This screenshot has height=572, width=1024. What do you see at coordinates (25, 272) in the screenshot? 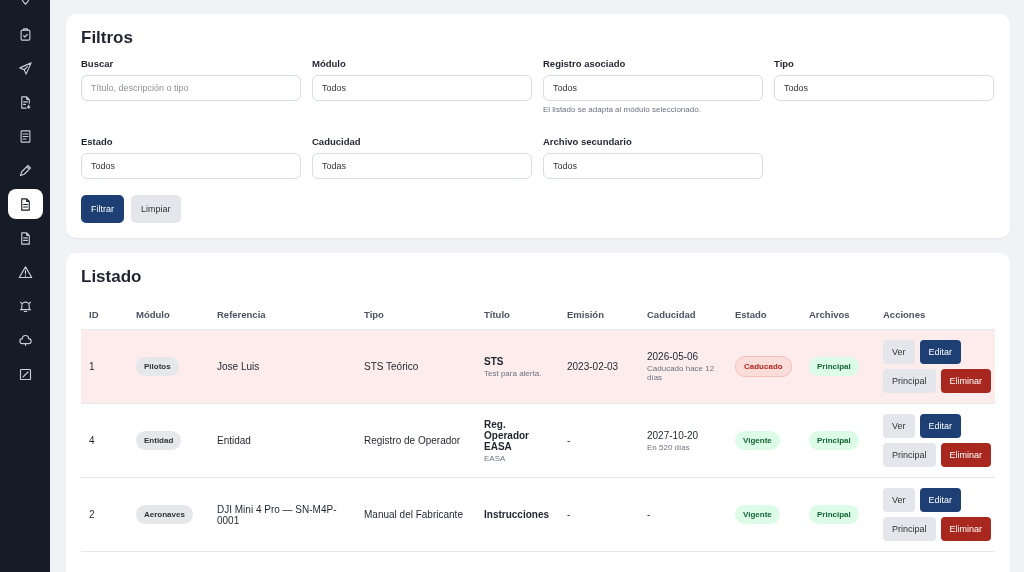
I see `warning-icon` at bounding box center [25, 272].